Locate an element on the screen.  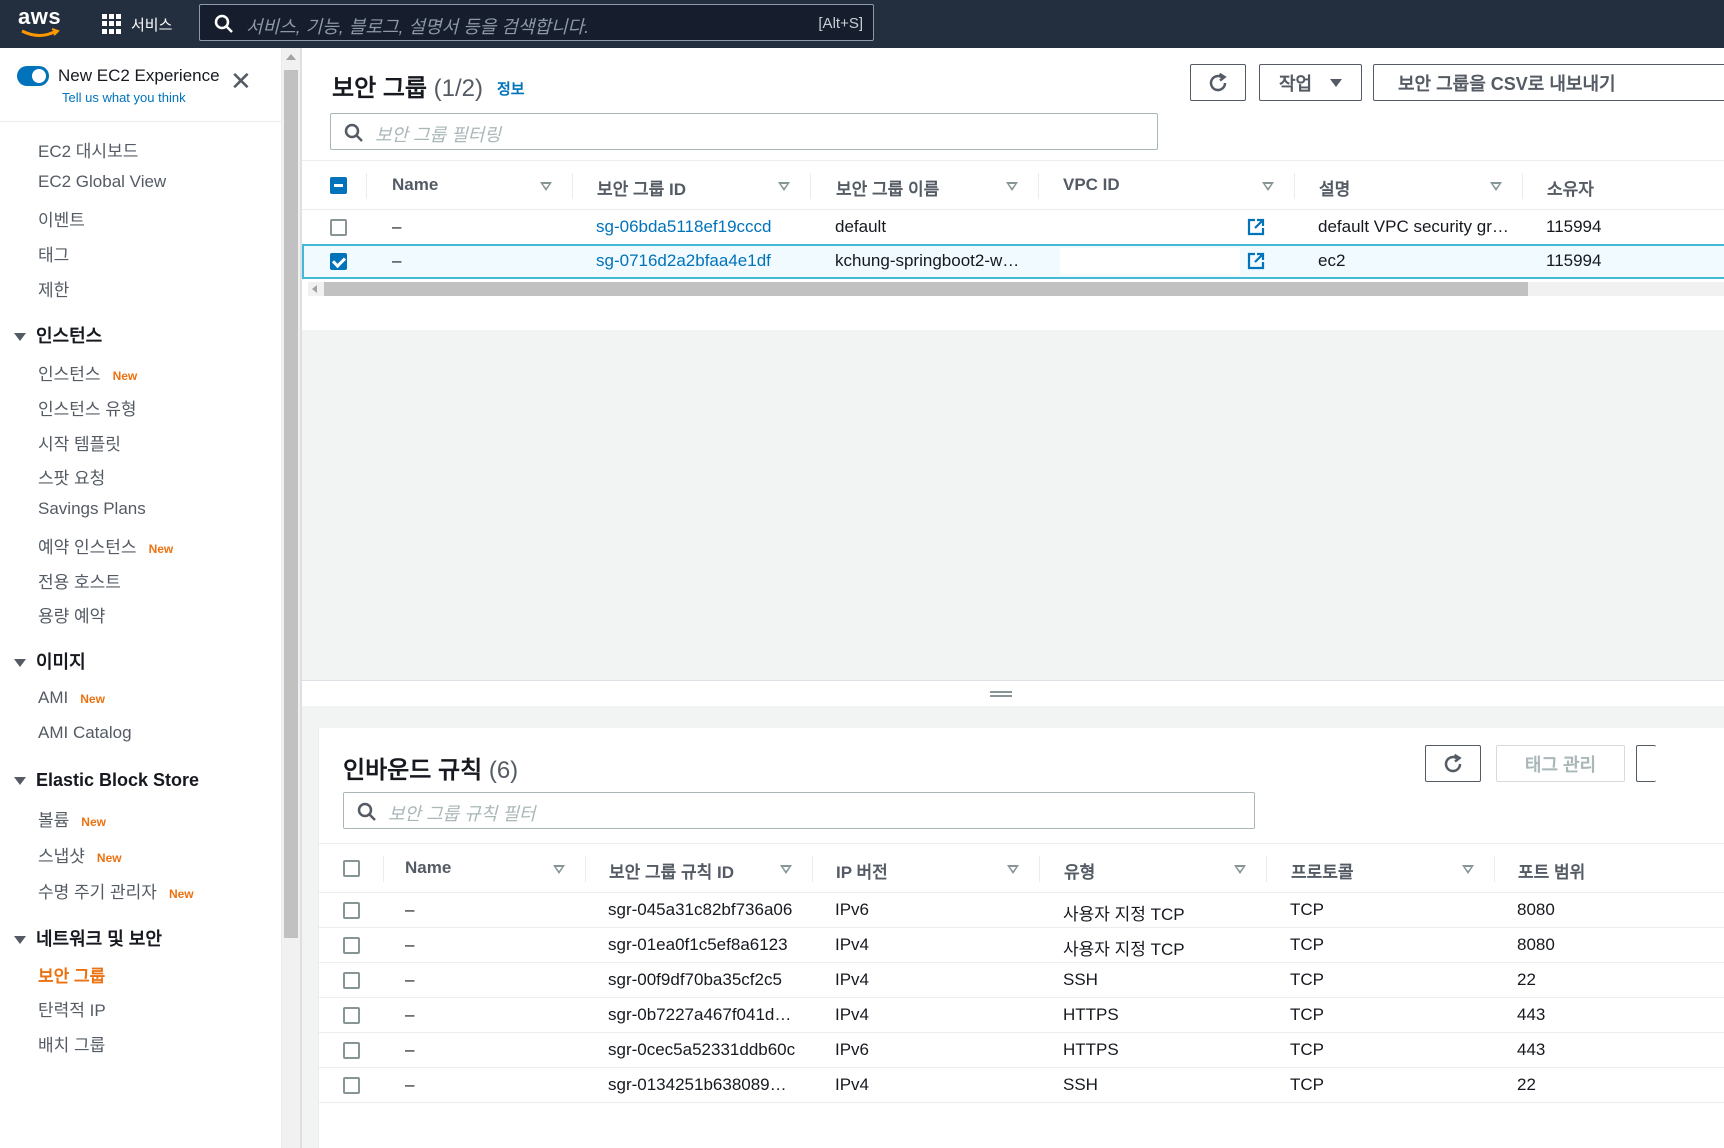
sidebar-item-instances: 인스턴스 New is located at coordinates (87, 372).